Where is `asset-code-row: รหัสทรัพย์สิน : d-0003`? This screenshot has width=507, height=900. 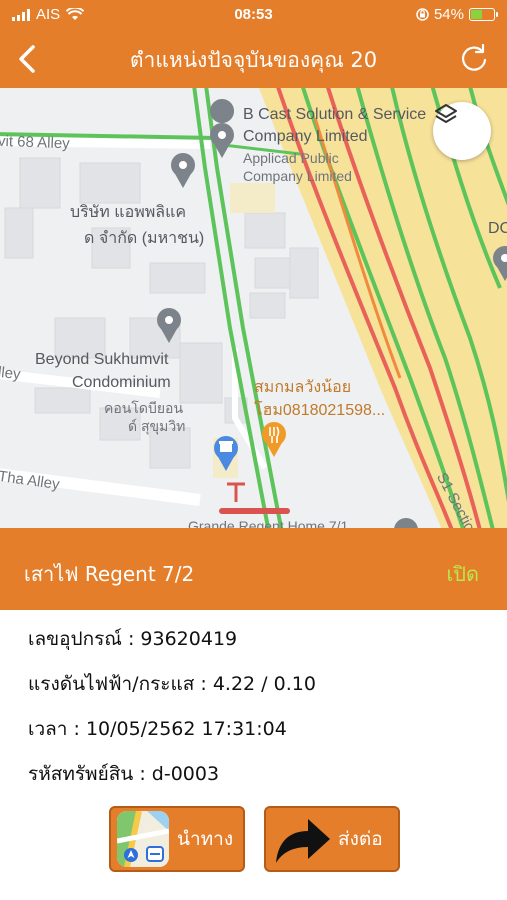
asset-code-row: รหัสทรัพย์สิน : d-0003 is located at coordinates (124, 774).